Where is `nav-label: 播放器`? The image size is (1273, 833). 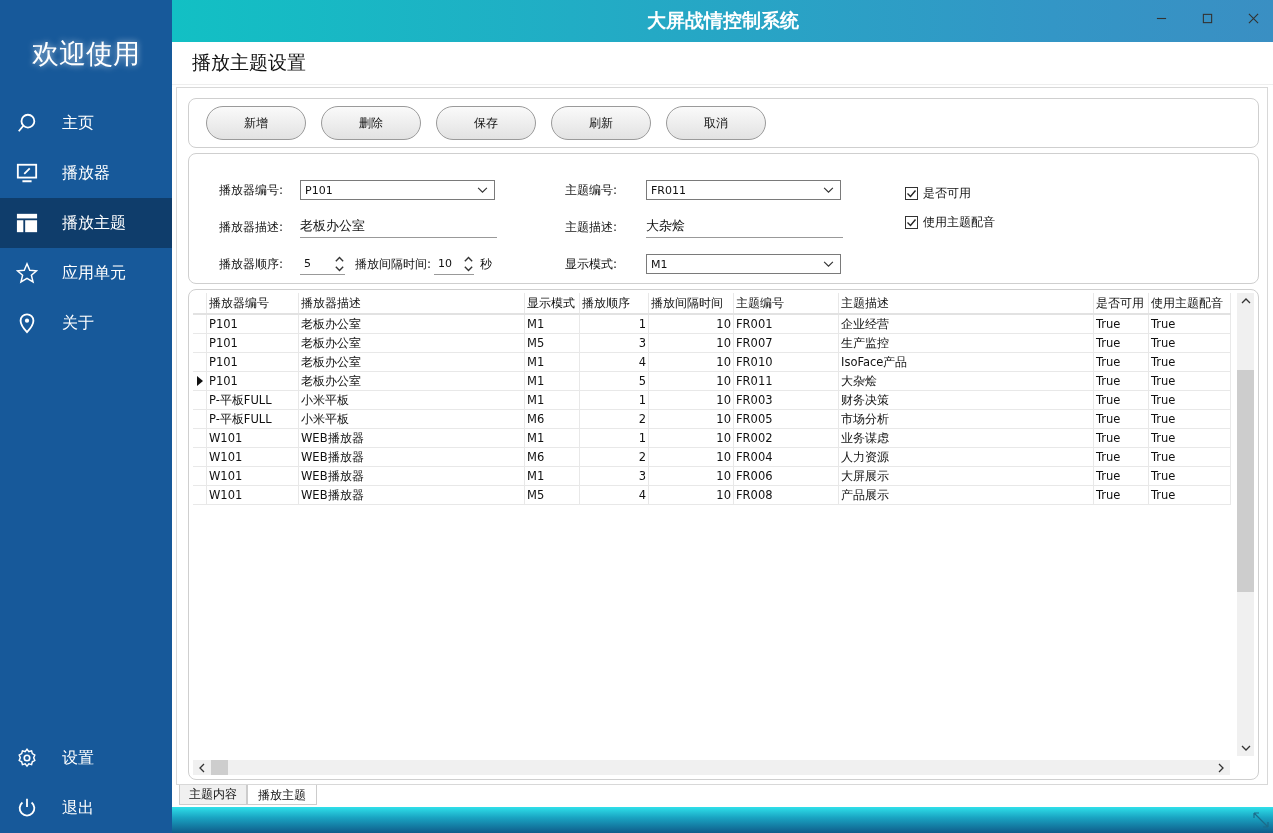
nav-label: 播放器 is located at coordinates (86, 173).